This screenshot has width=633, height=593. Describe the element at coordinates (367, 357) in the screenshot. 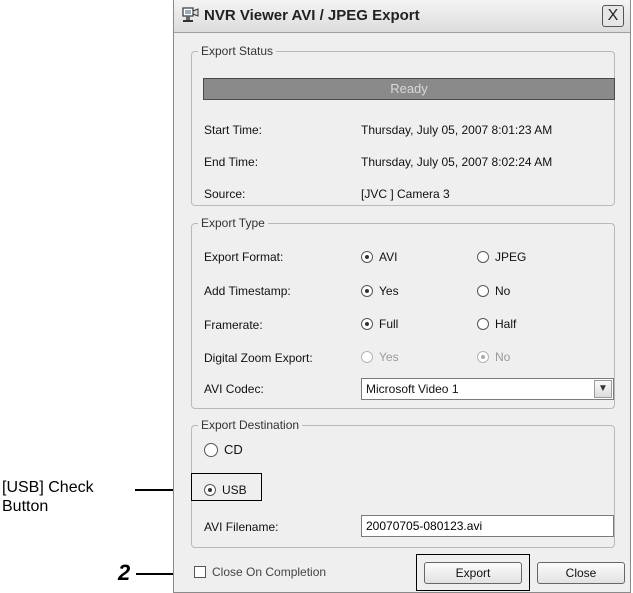

I see `radio-zoom-yes-indicator` at that location.